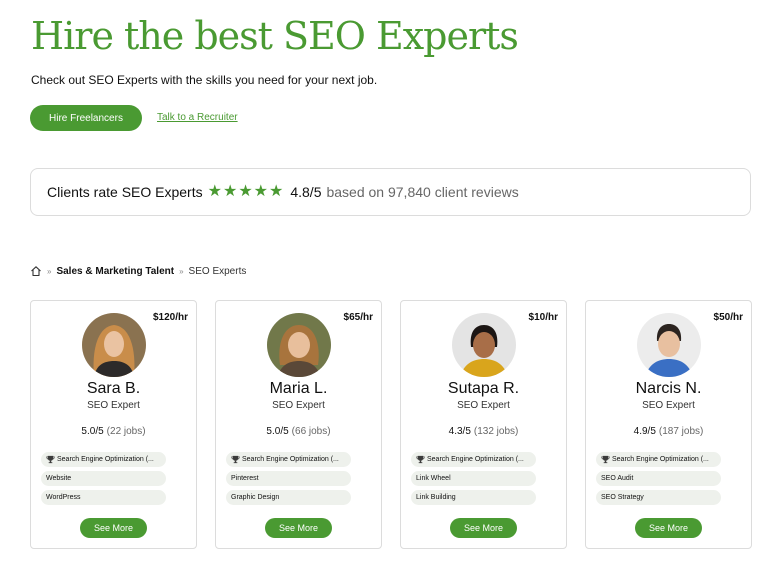  Describe the element at coordinates (473, 478) in the screenshot. I see `skill-pill: Link Wheel` at that location.